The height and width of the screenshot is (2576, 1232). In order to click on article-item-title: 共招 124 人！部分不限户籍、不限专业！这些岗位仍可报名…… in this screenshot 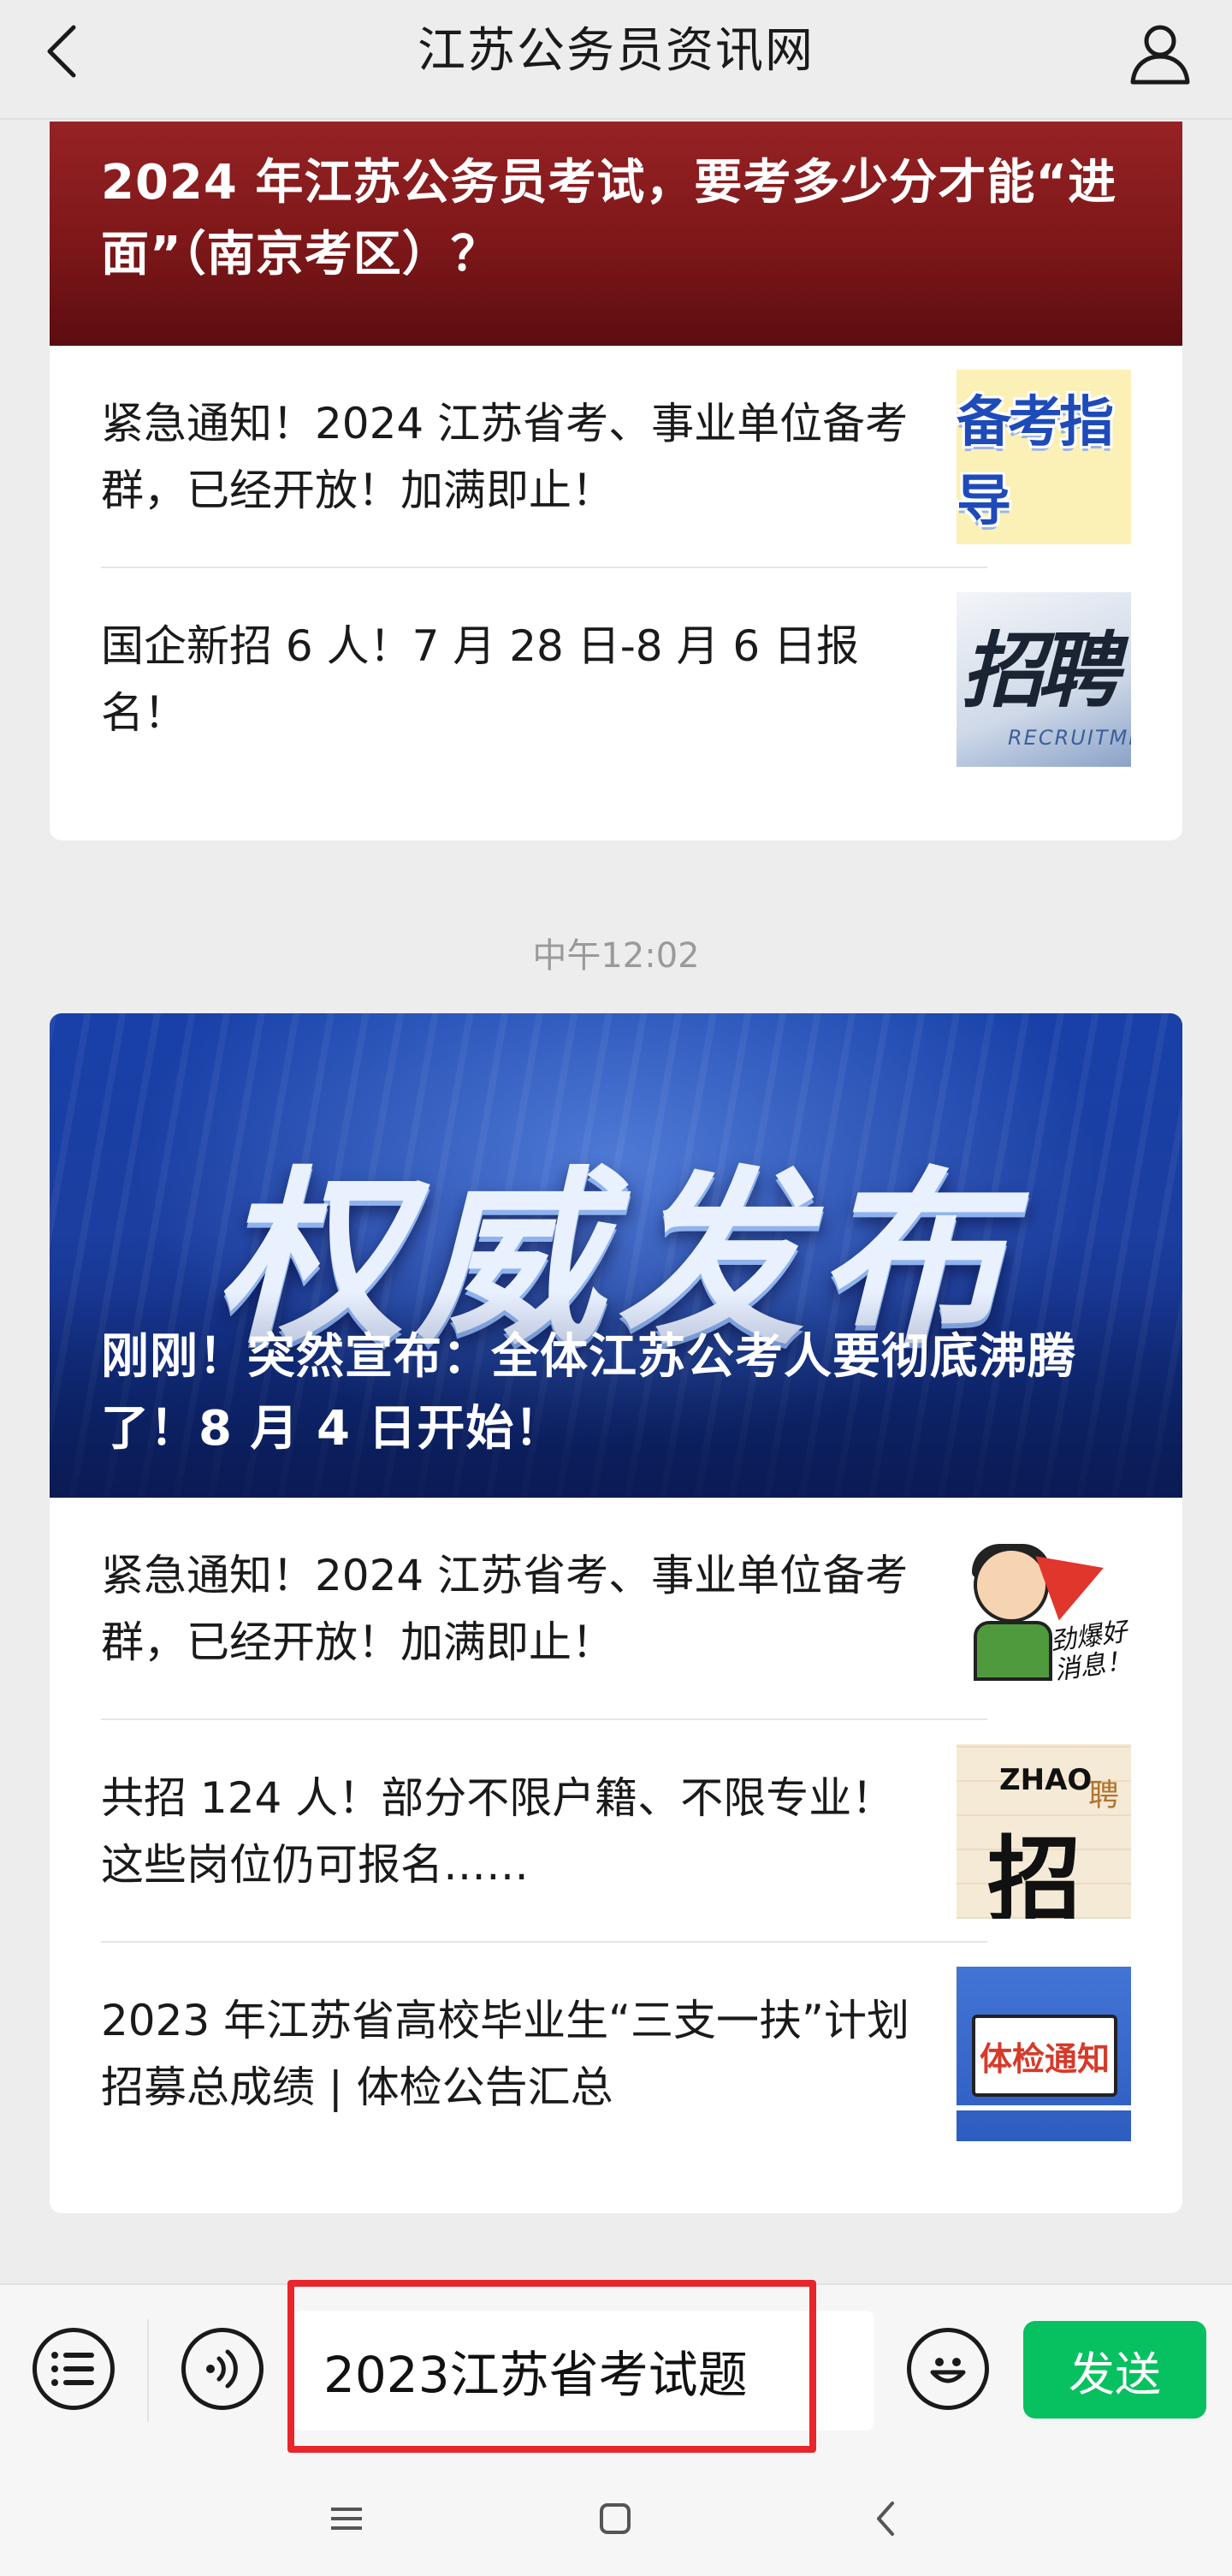, I will do `click(498, 1831)`.